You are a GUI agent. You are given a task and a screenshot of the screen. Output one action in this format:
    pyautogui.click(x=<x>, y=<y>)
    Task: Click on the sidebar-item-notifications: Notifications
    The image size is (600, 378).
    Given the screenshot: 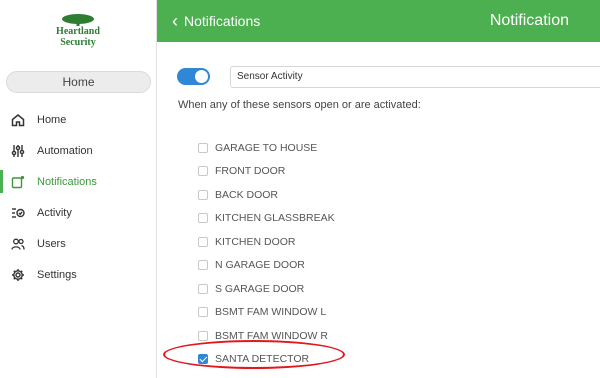 What is the action you would take?
    pyautogui.click(x=78, y=181)
    